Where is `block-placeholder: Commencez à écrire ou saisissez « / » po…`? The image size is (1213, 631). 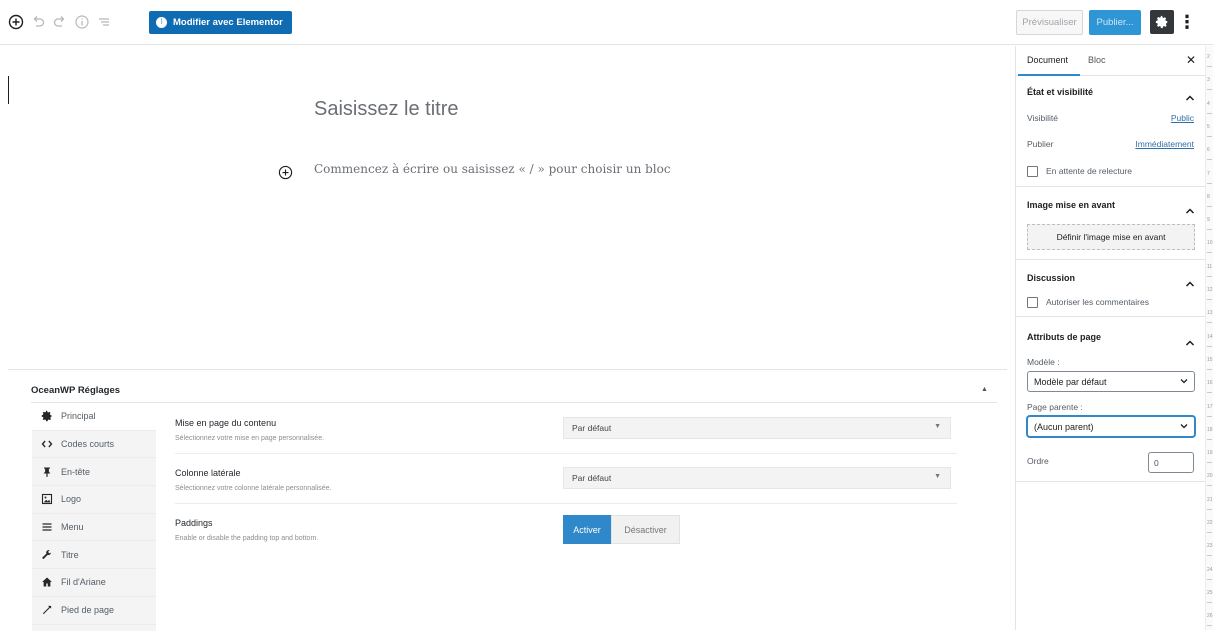
block-placeholder: Commencez à écrire ou saisissez « / » po… is located at coordinates (492, 169).